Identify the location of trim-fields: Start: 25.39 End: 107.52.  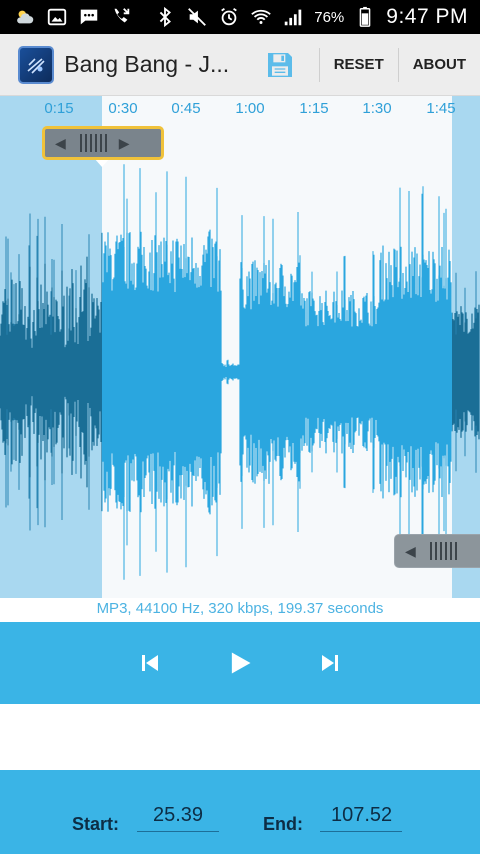
(240, 812).